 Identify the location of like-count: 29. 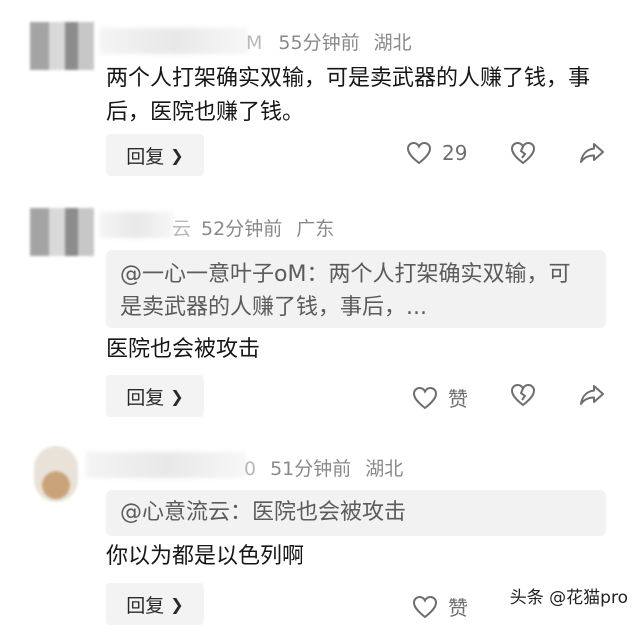
(455, 153).